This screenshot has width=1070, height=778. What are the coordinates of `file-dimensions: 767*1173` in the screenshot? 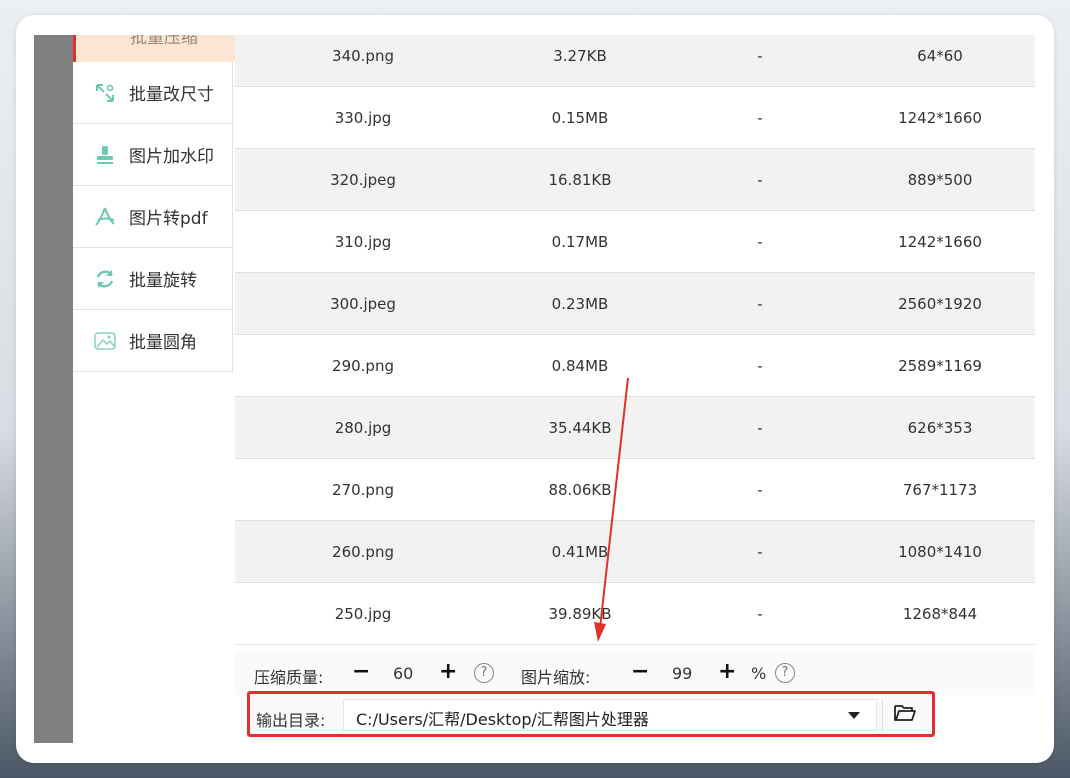 It's located at (940, 489).